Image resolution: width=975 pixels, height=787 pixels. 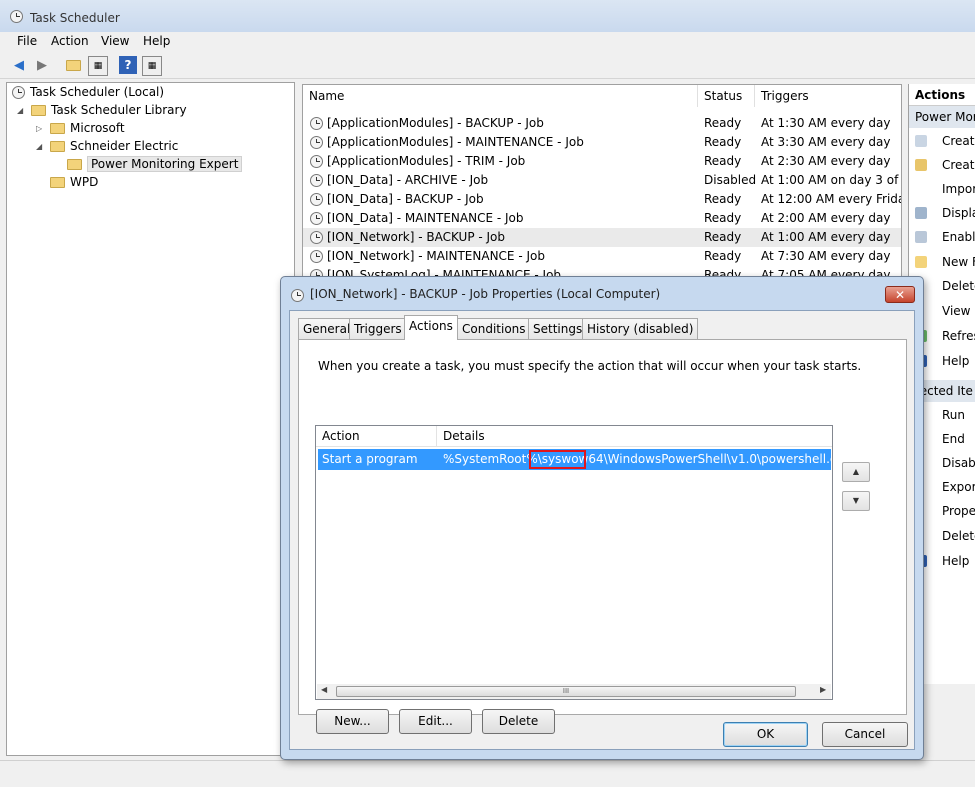 What do you see at coordinates (156, 41) in the screenshot?
I see `menu-help: Help` at bounding box center [156, 41].